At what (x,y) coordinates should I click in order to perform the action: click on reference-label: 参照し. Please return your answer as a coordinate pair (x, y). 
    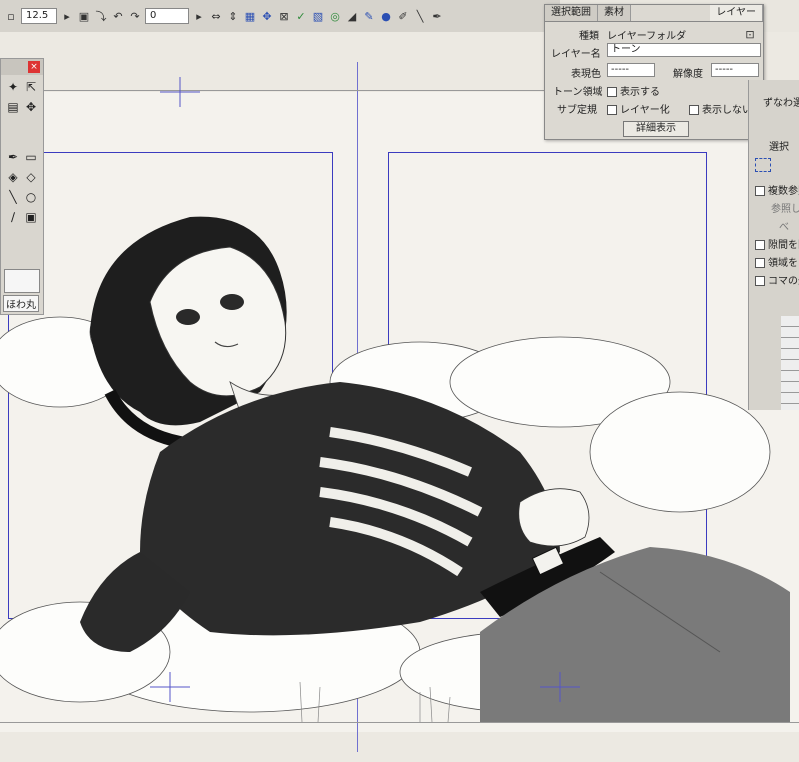
    Looking at the image, I should click on (785, 209).